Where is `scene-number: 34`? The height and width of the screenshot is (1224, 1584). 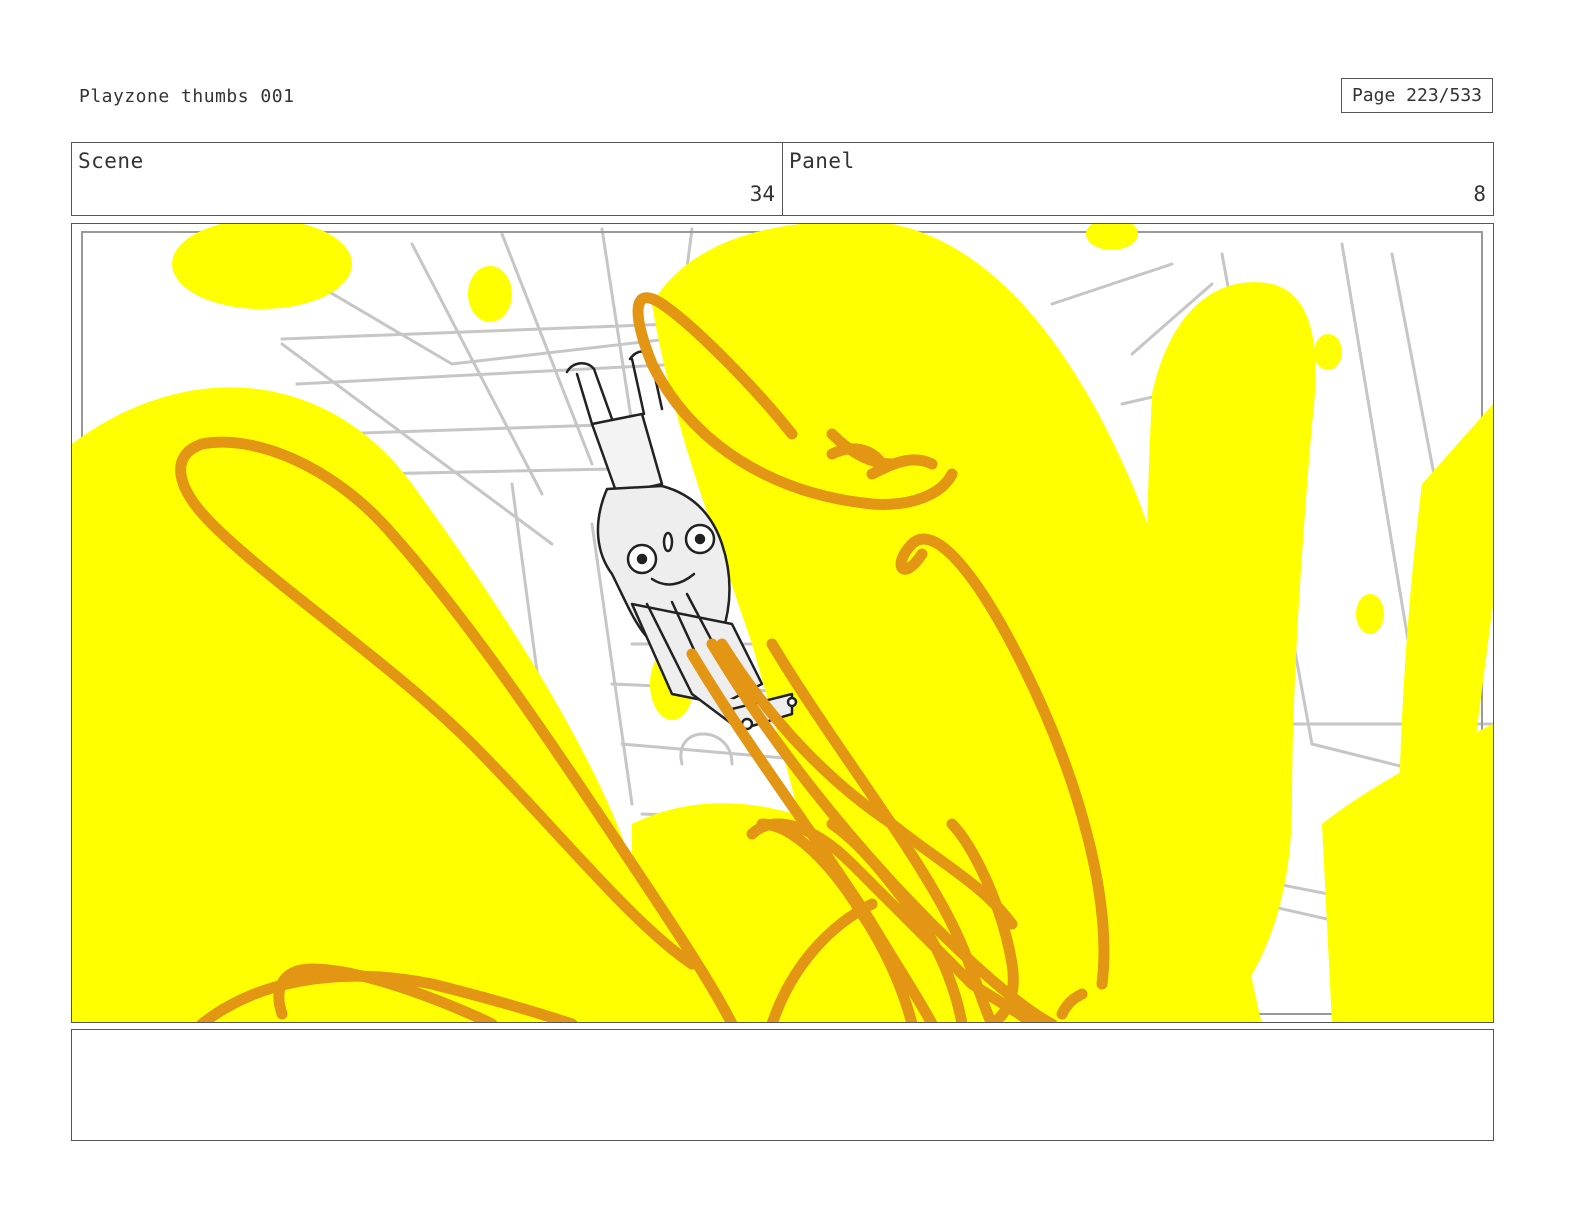 scene-number: 34 is located at coordinates (762, 194).